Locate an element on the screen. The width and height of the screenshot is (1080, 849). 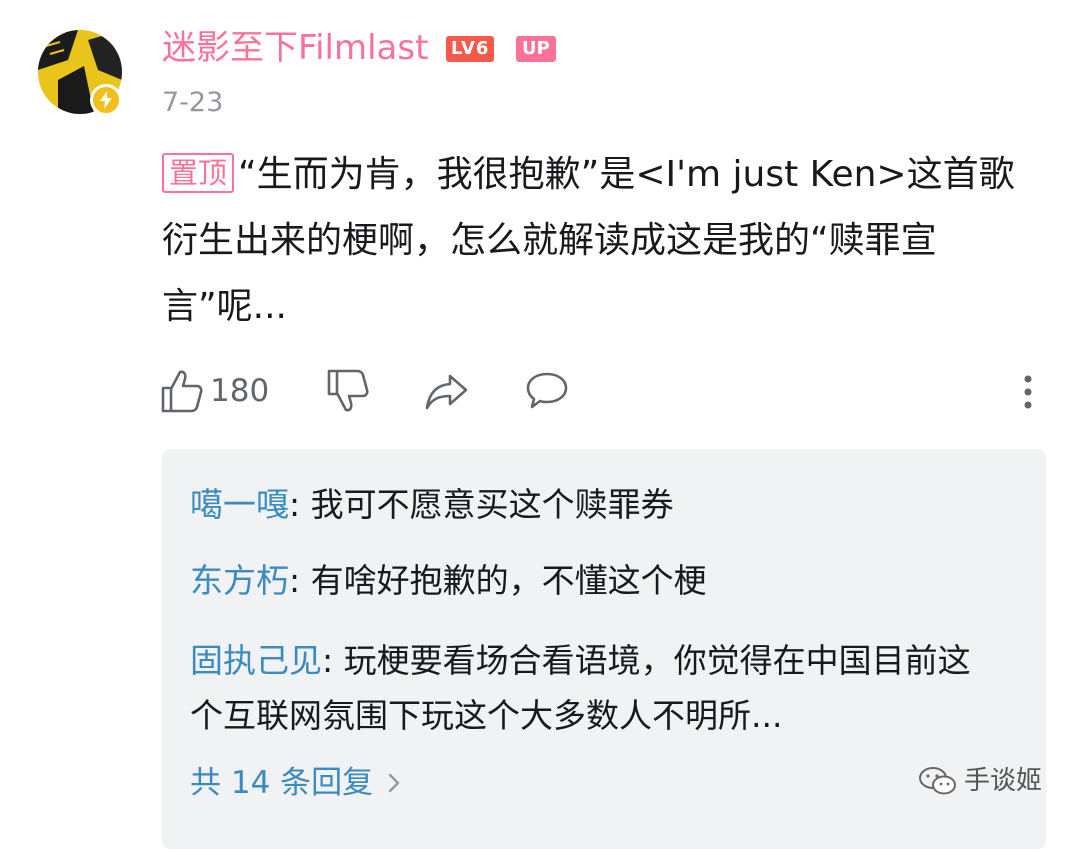
more-options-button is located at coordinates (1028, 394).